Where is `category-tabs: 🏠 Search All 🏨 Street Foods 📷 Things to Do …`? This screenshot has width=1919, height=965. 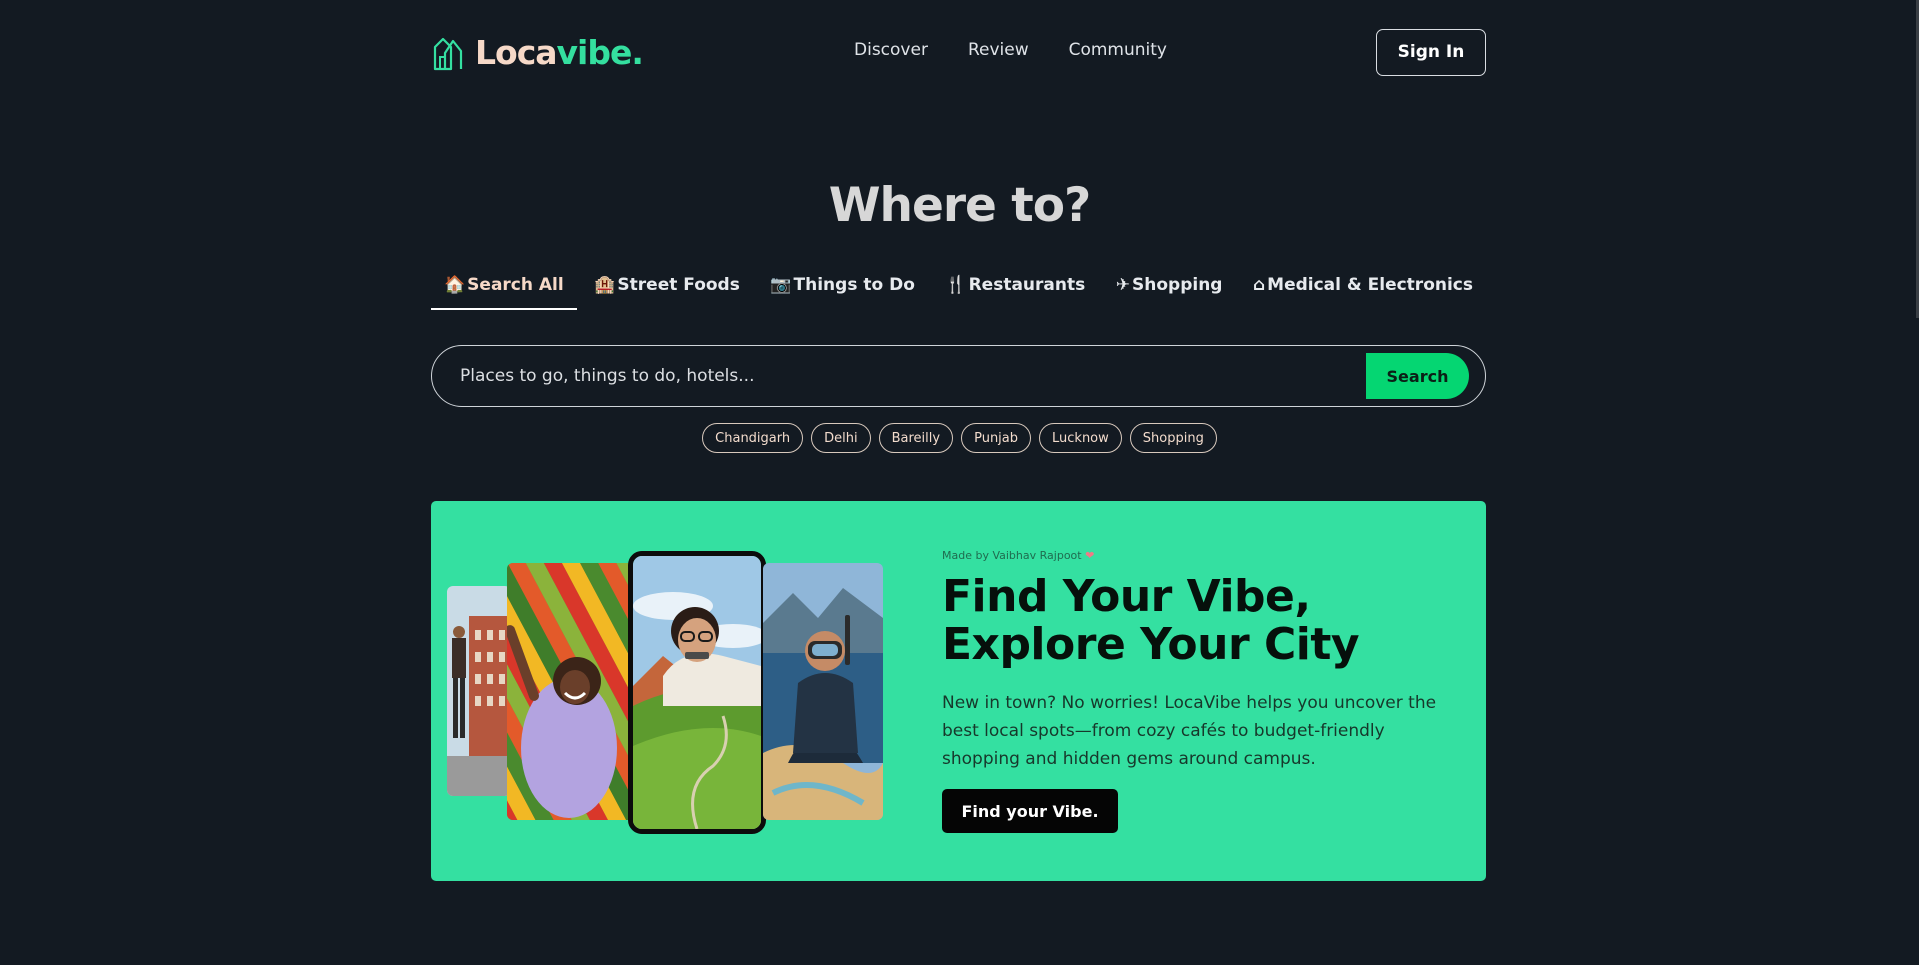 category-tabs: 🏠 Search All 🏨 Street Foods 📷 Things to Do … is located at coordinates (958, 290).